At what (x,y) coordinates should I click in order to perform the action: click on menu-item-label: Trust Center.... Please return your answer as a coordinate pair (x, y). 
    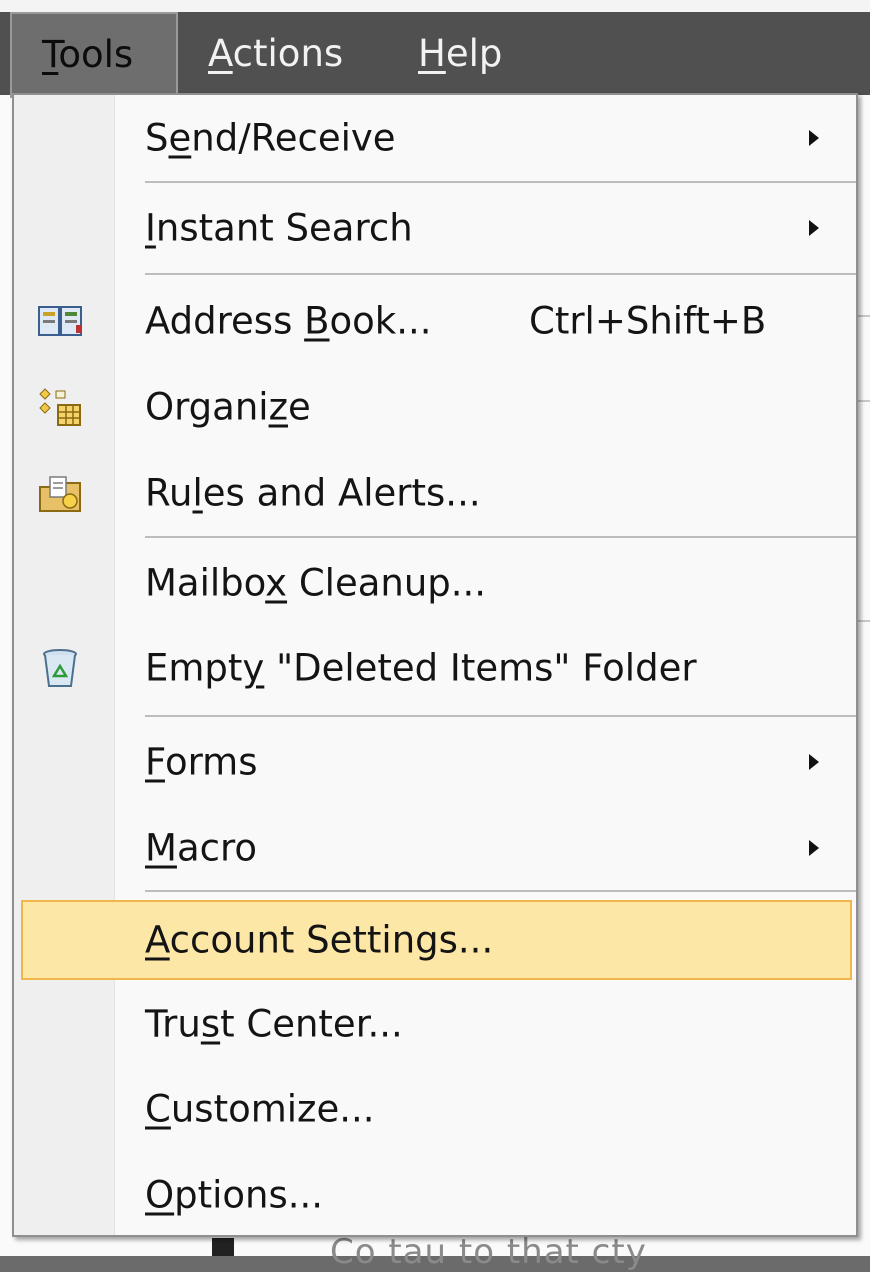
    Looking at the image, I should click on (274, 1024).